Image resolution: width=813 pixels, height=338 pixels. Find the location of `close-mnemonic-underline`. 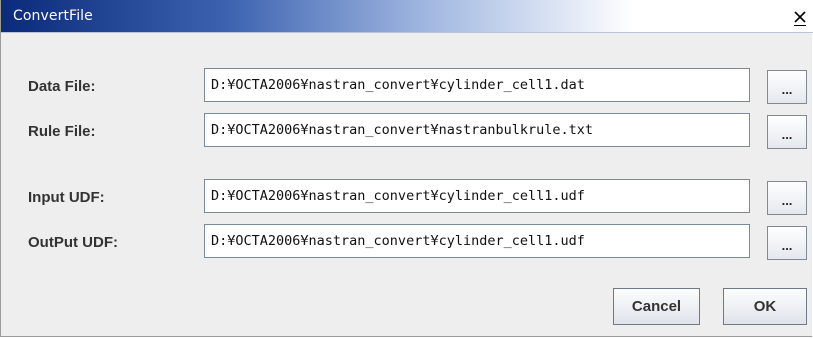

close-mnemonic-underline is located at coordinates (800, 25).